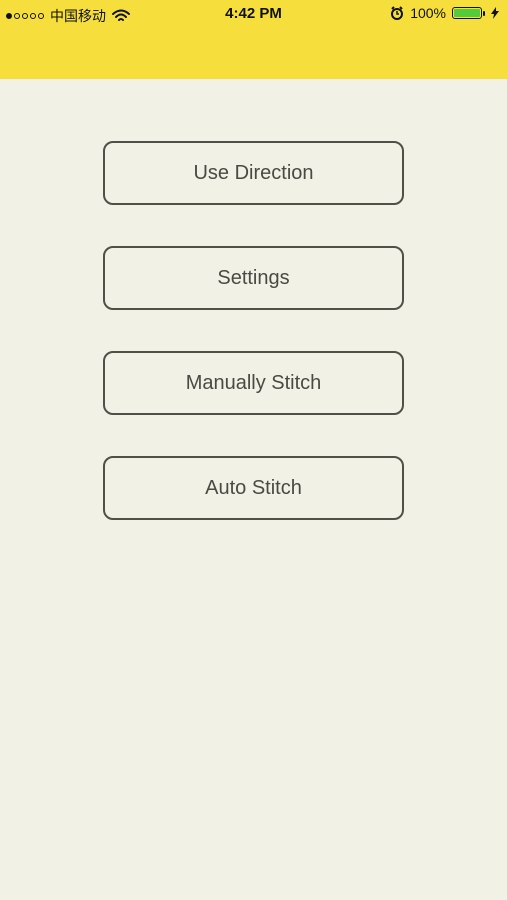  What do you see at coordinates (253, 173) in the screenshot?
I see `use-direction-button: Use Direction` at bounding box center [253, 173].